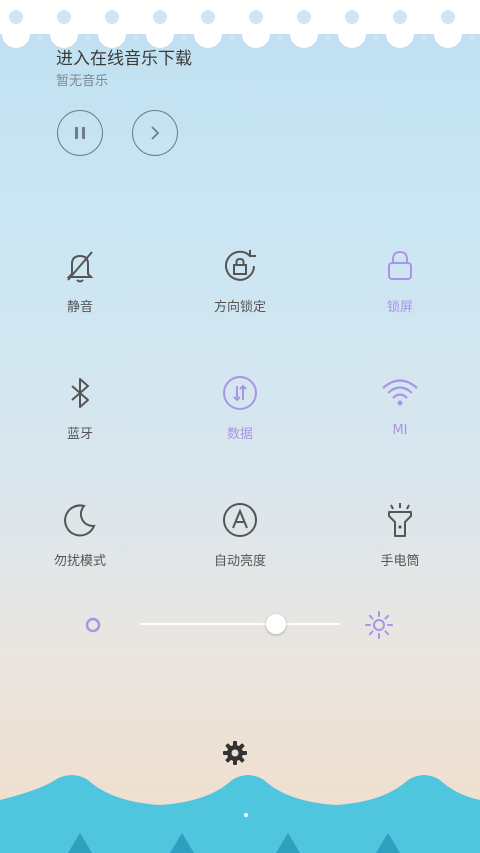 This screenshot has height=853, width=480. I want to click on toggle-dnd-label: 勿扰模式, so click(79, 561).